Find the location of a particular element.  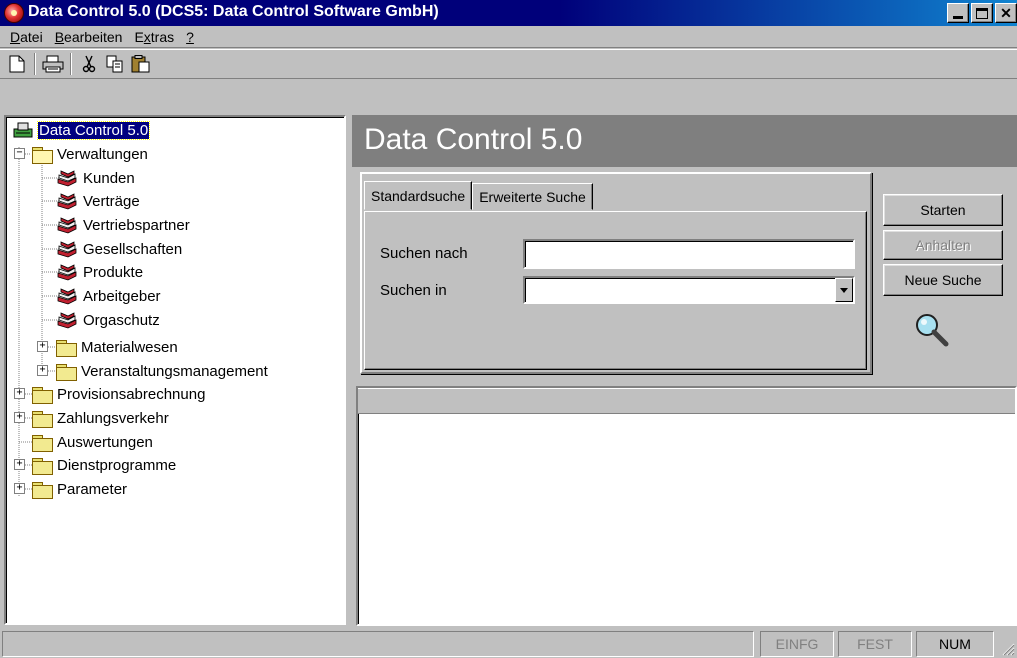

menu-help: ? is located at coordinates (190, 37).